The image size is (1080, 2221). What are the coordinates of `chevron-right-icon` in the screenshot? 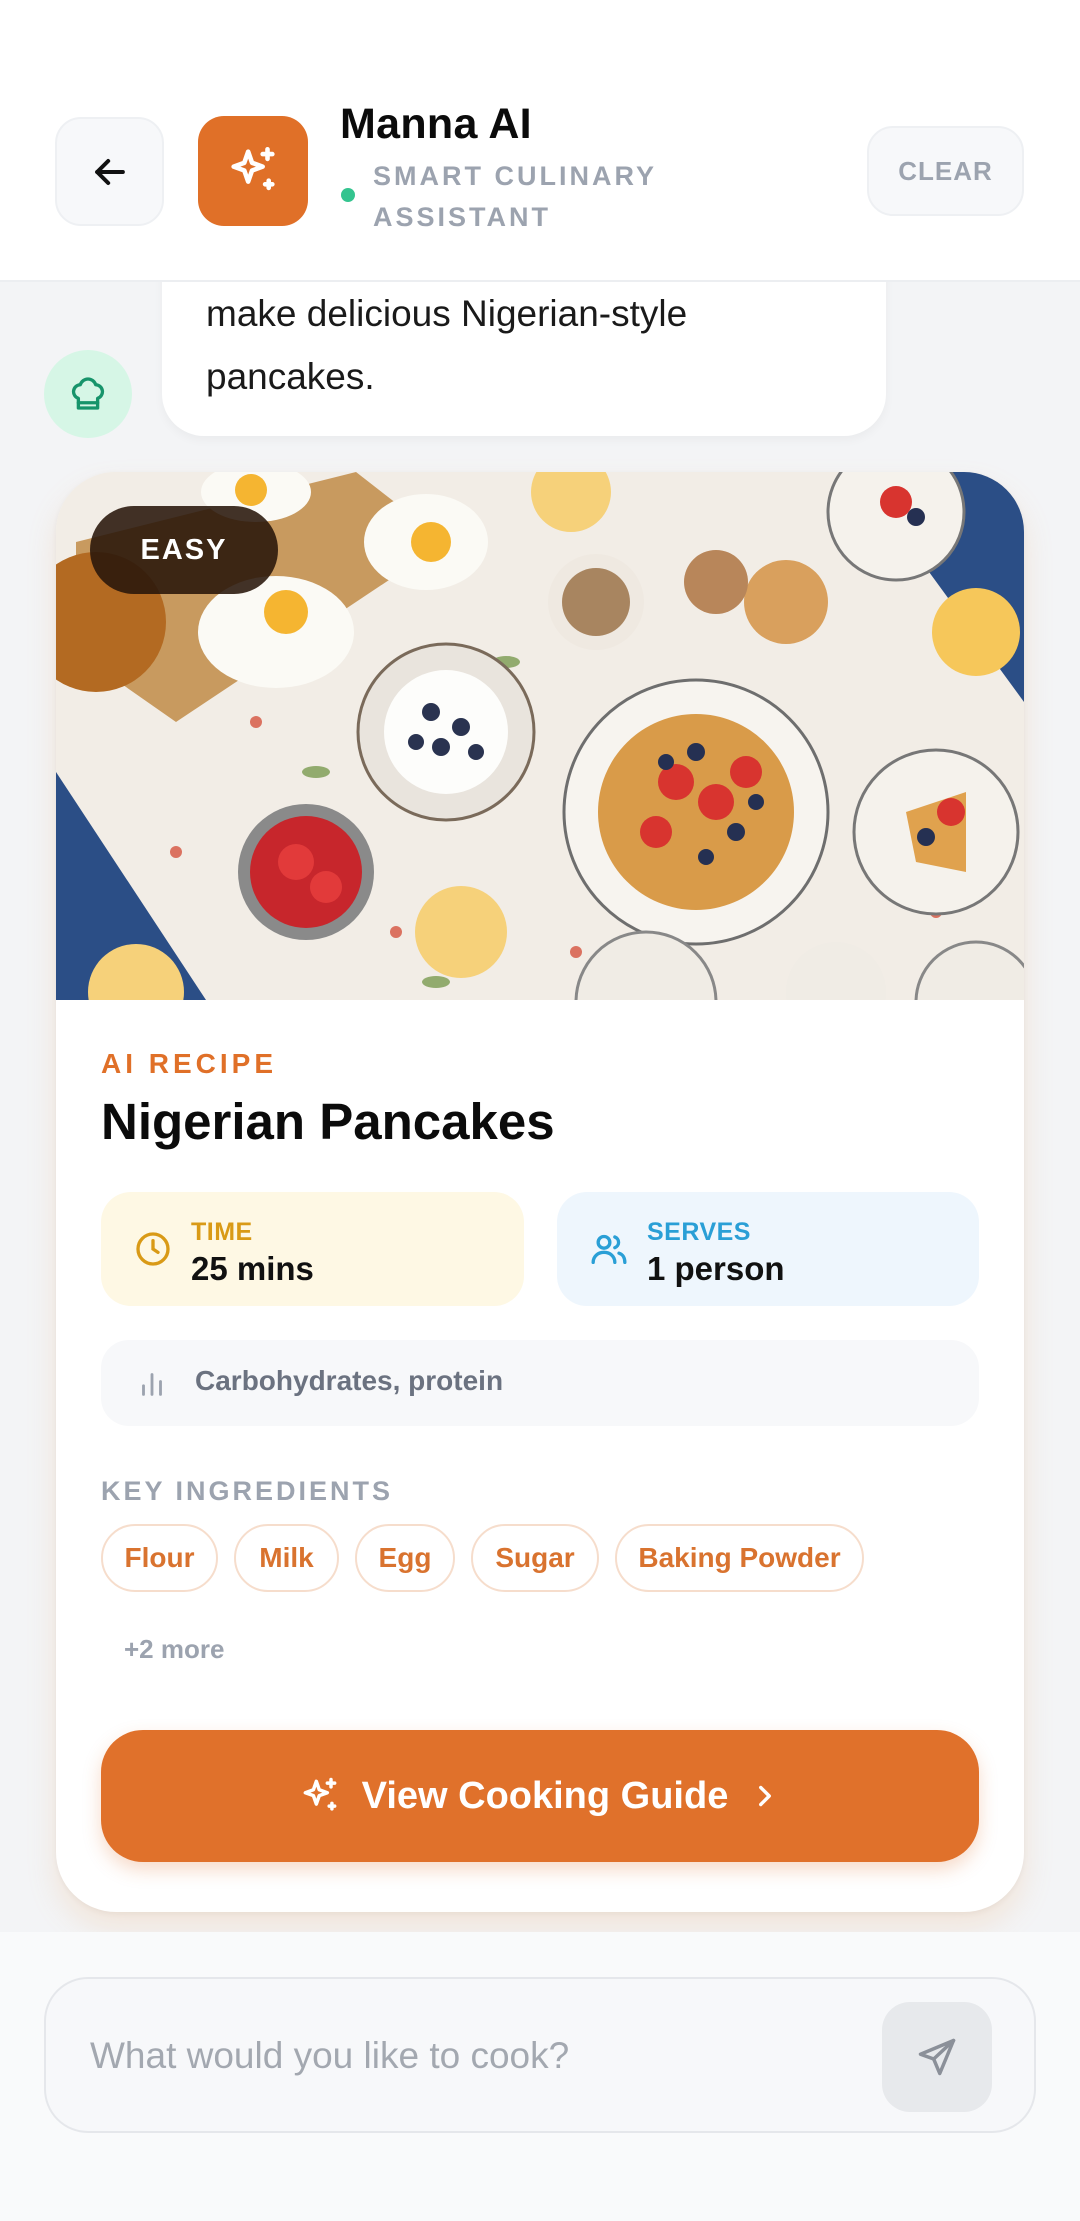 It's located at (765, 1796).